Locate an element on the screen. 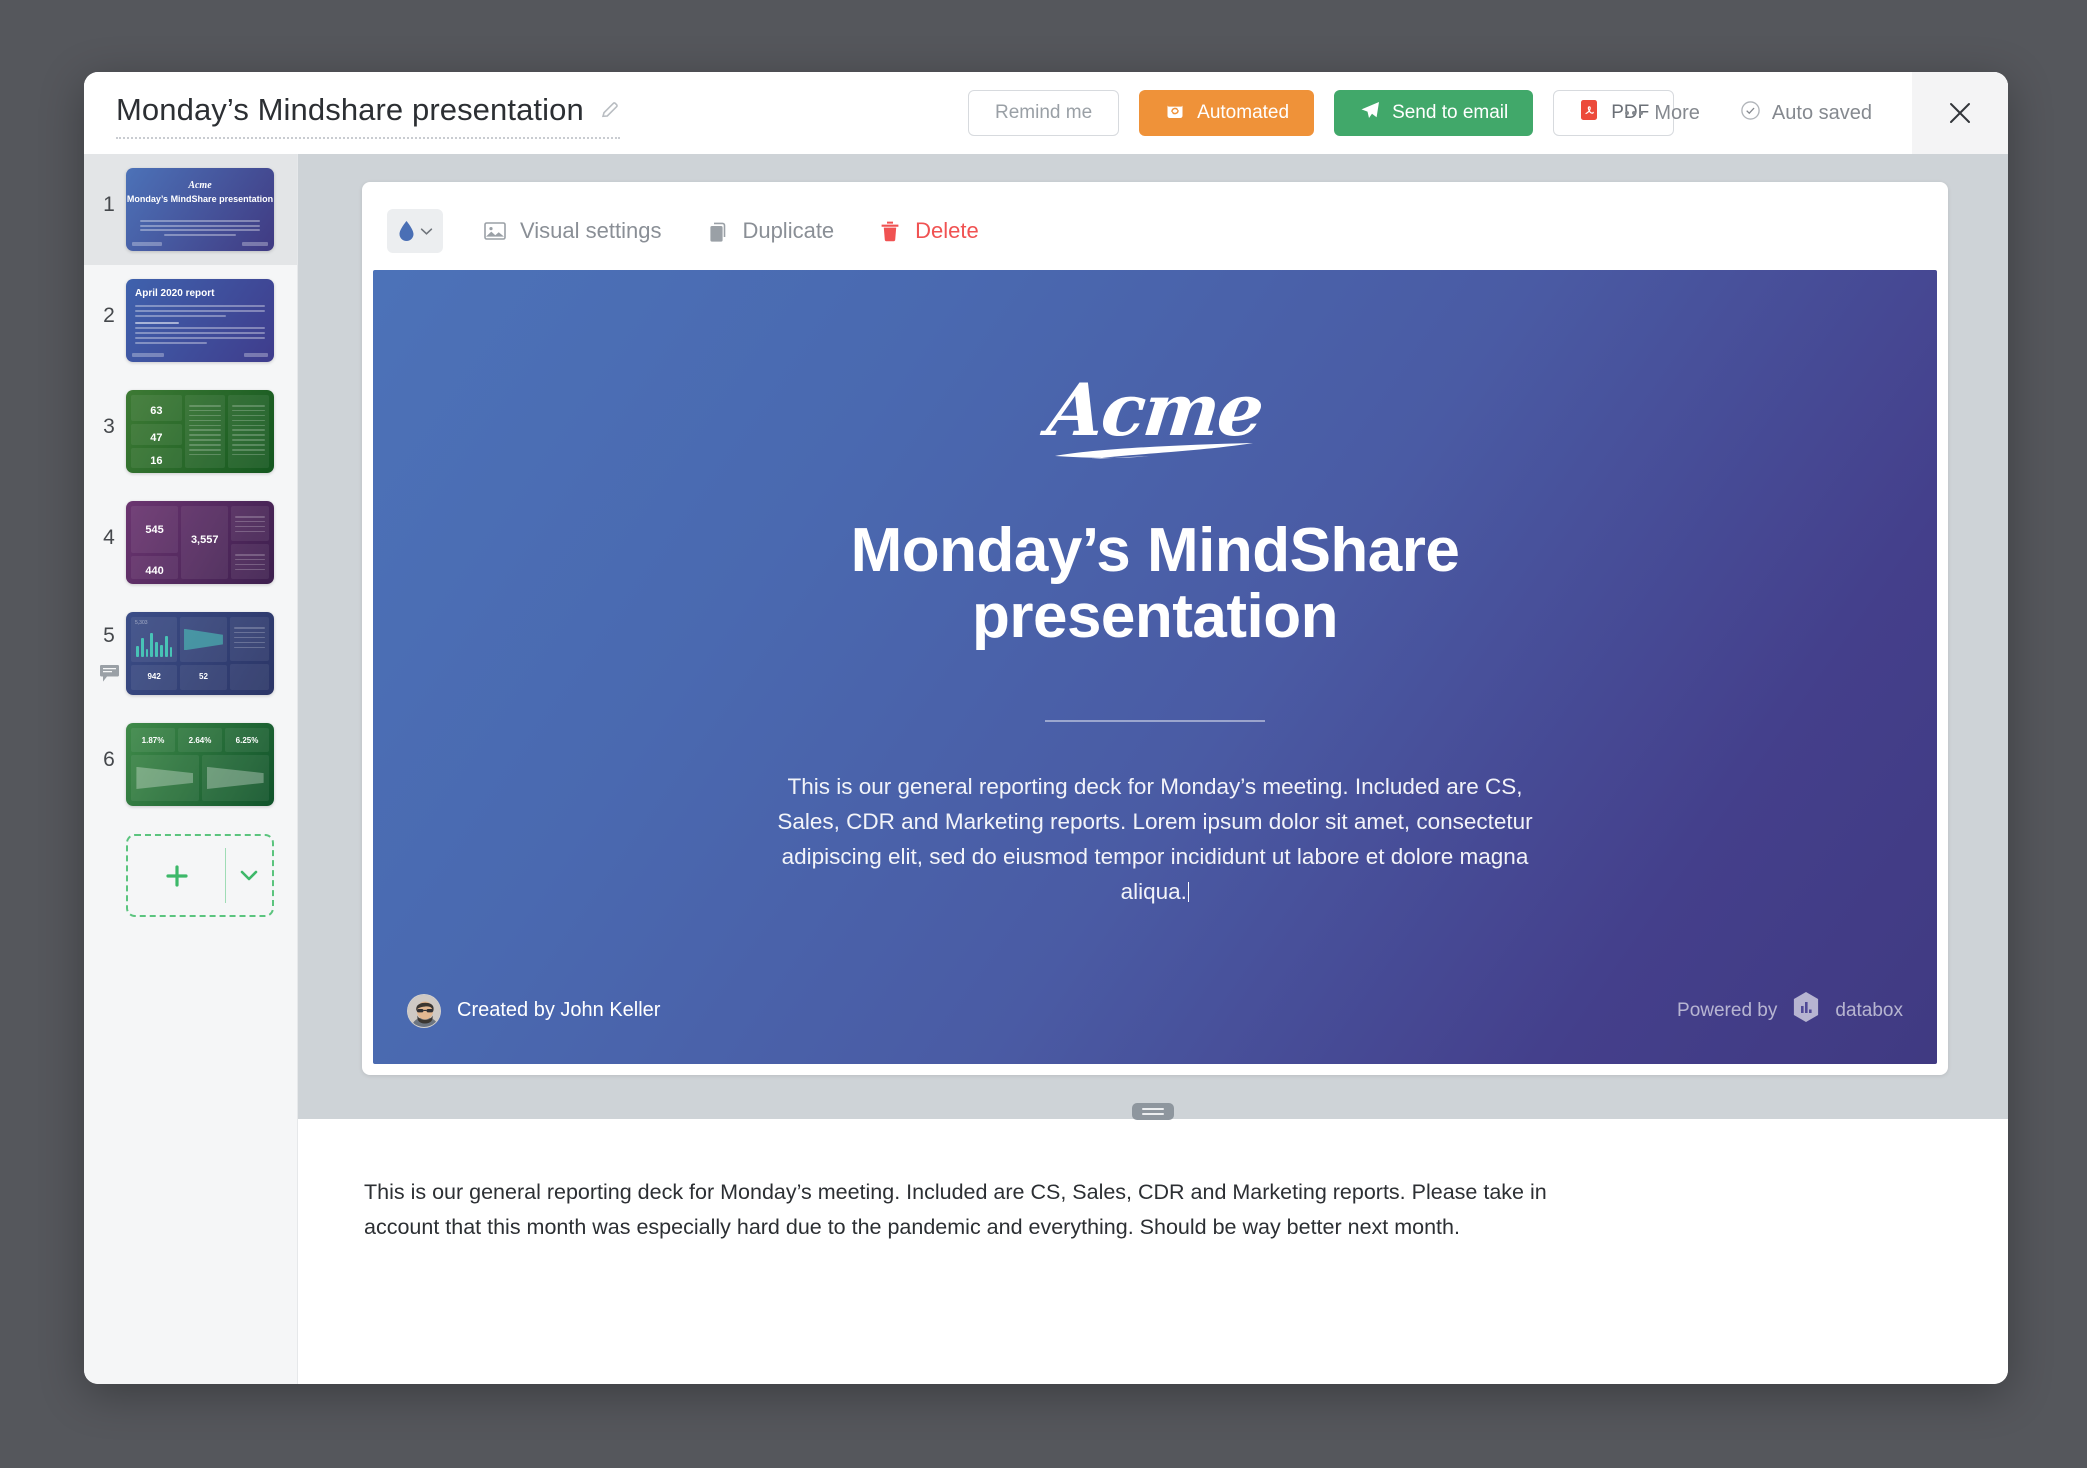 This screenshot has width=2087, height=1468. slide-number-col: 4 is located at coordinates (109, 543).